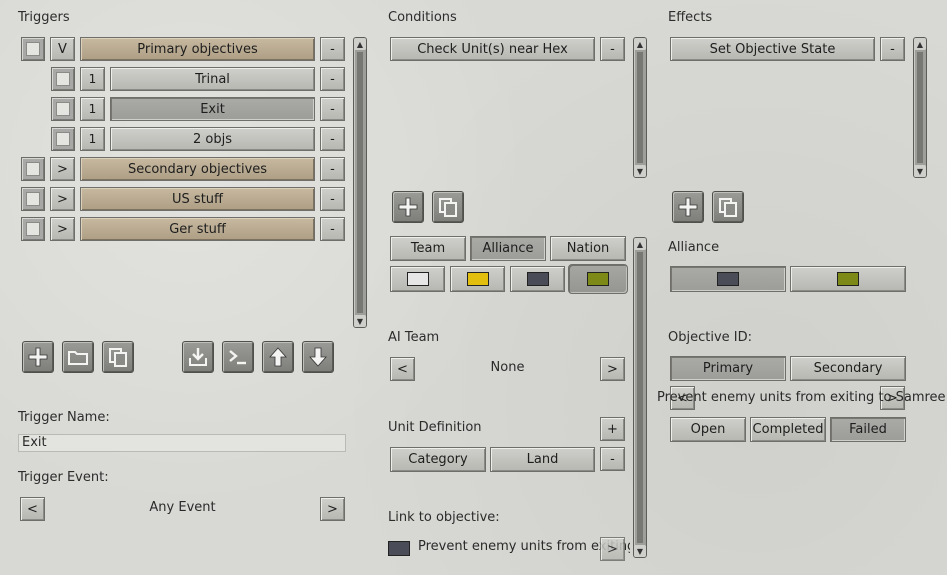 This screenshot has width=947, height=575. What do you see at coordinates (332, 509) in the screenshot?
I see `event-next-button: >` at bounding box center [332, 509].